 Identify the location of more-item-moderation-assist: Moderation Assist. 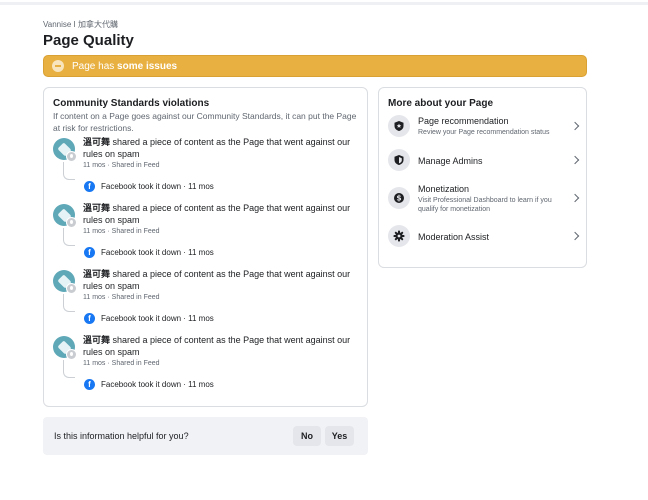
(484, 240).